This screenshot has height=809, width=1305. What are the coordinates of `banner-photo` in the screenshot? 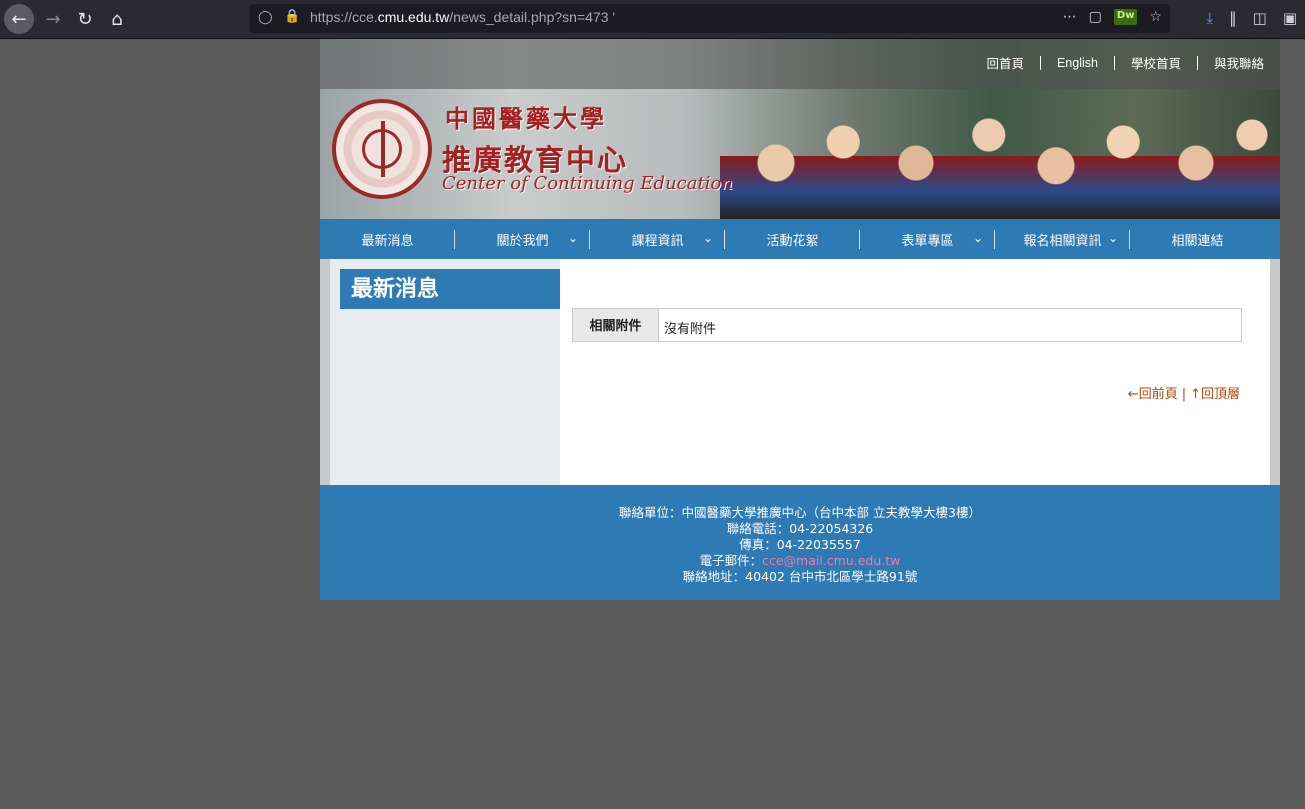 It's located at (1000, 149).